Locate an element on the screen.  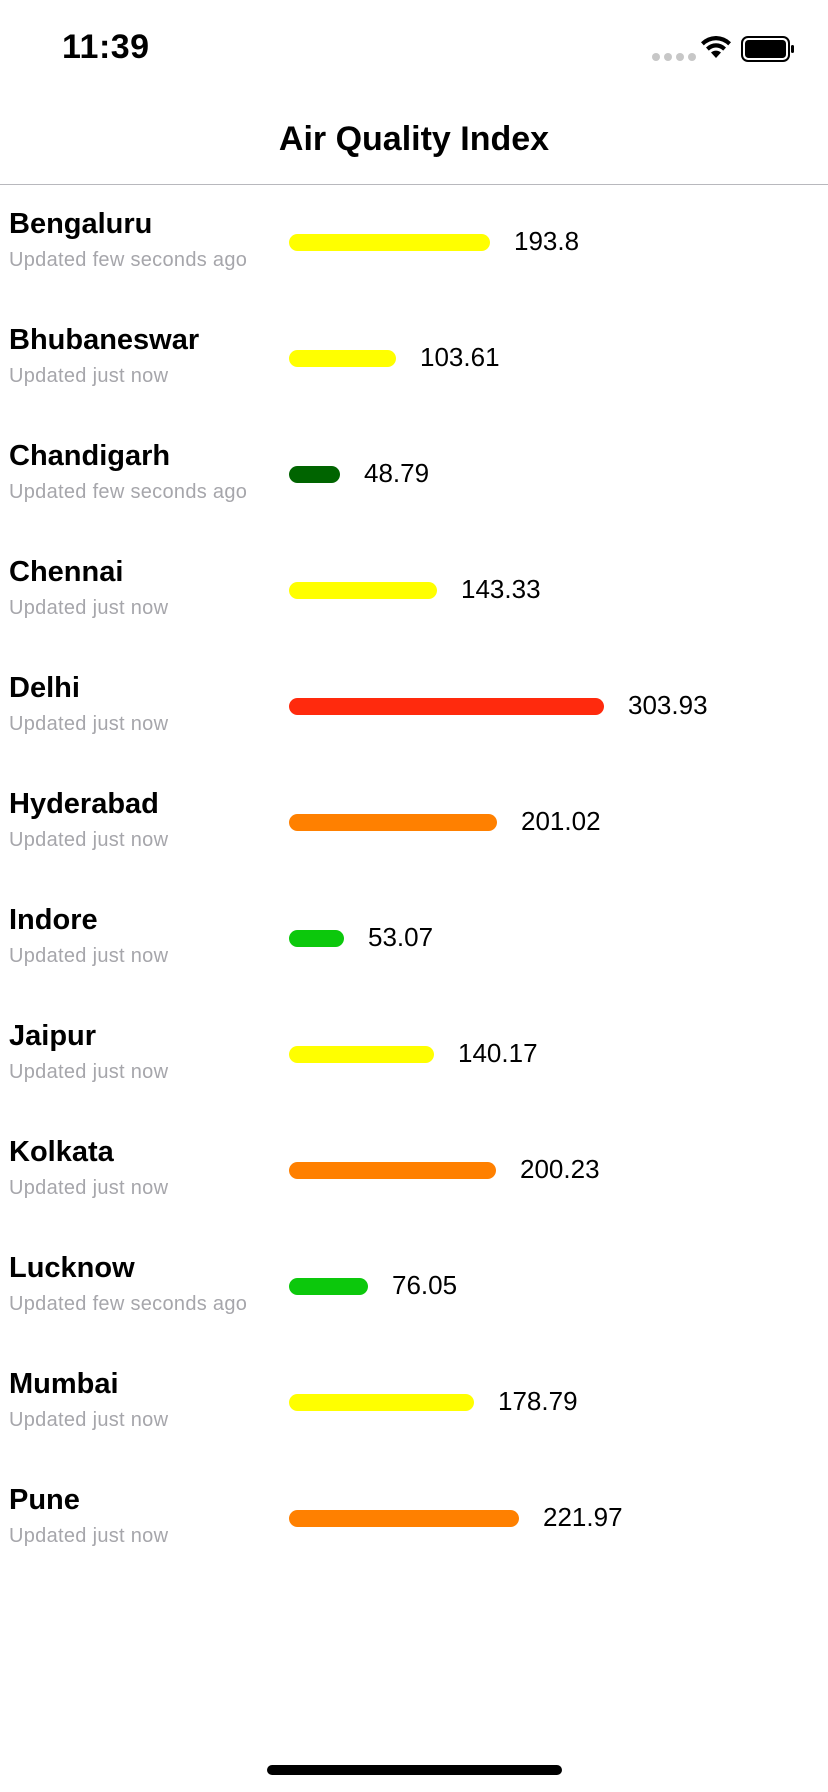
city-name: Jaipur is located at coordinates (53, 1036).